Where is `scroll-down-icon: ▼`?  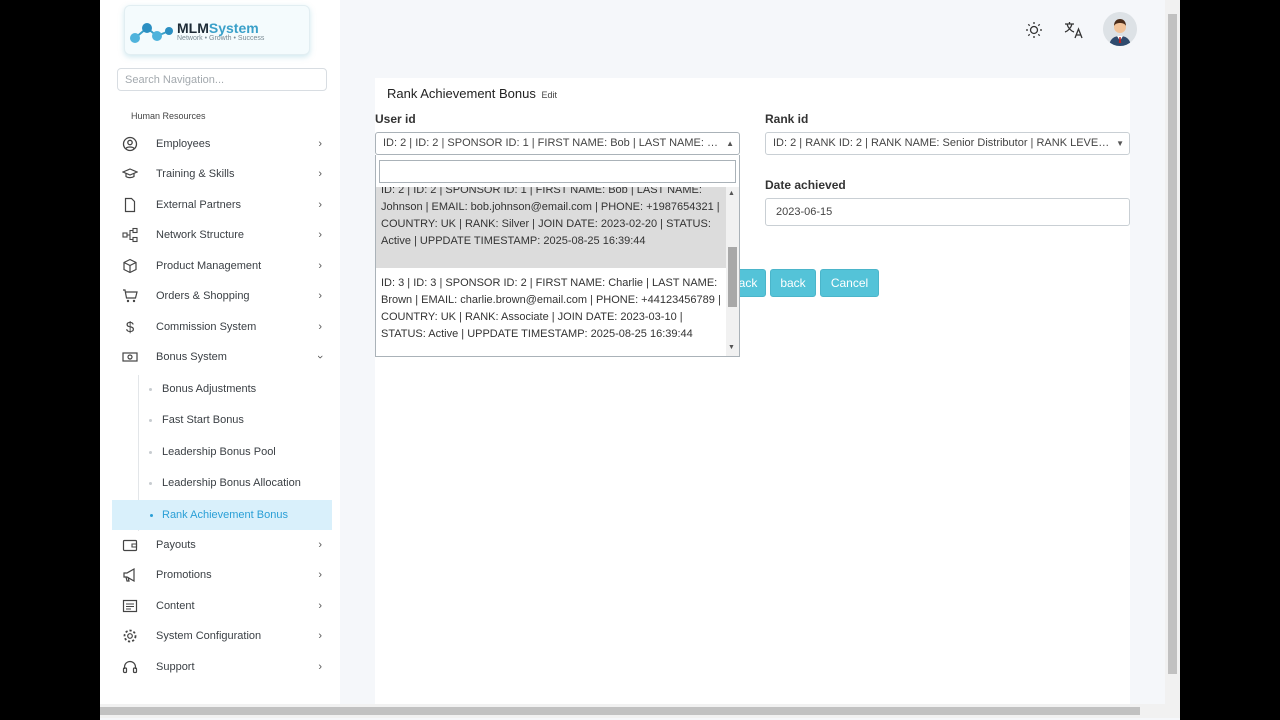 scroll-down-icon: ▼ is located at coordinates (731, 347).